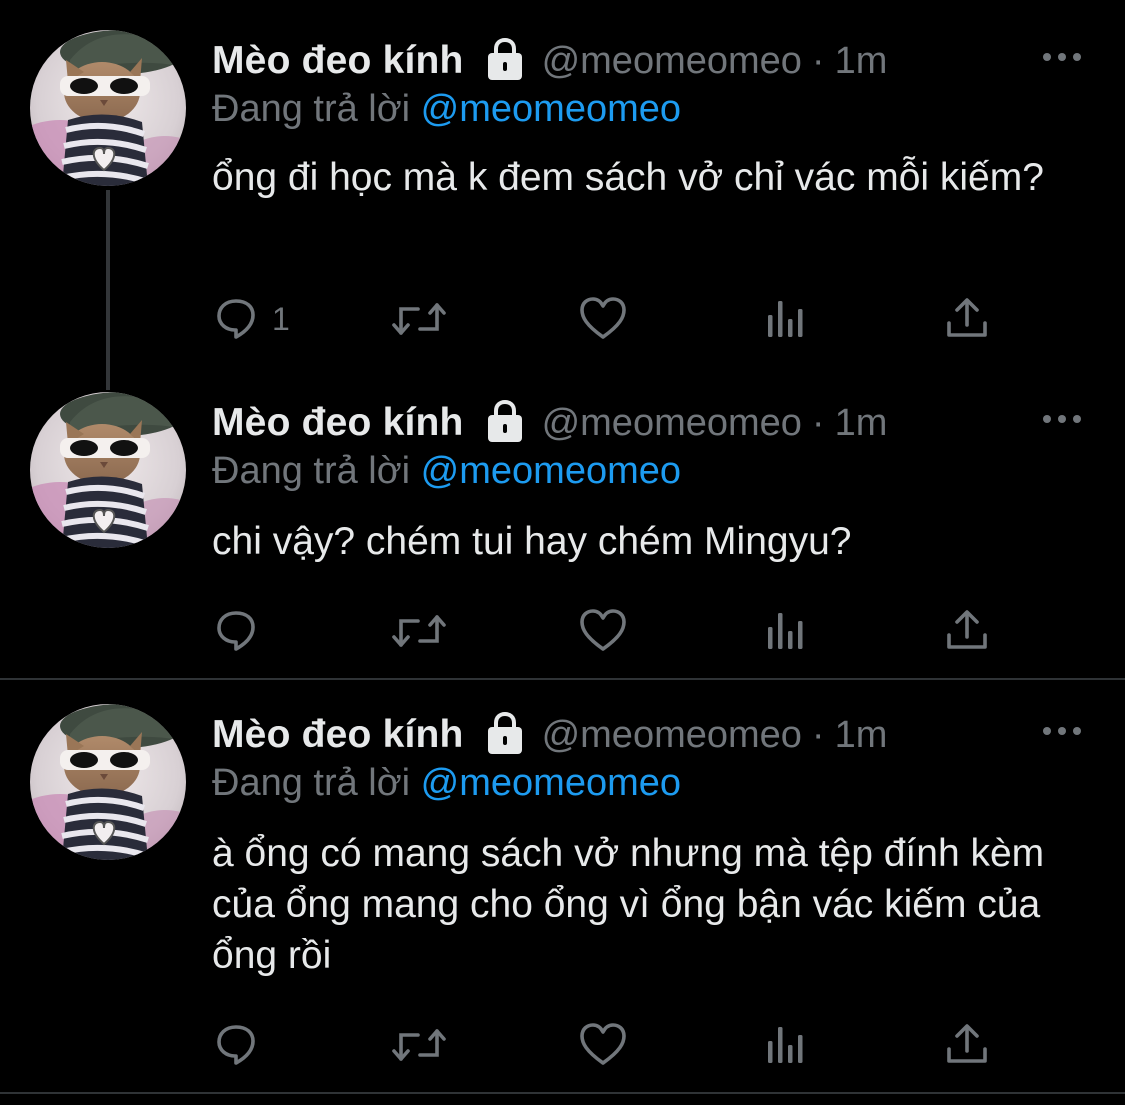 The width and height of the screenshot is (1125, 1105). What do you see at coordinates (281, 318) in the screenshot?
I see `reply-count: 1` at bounding box center [281, 318].